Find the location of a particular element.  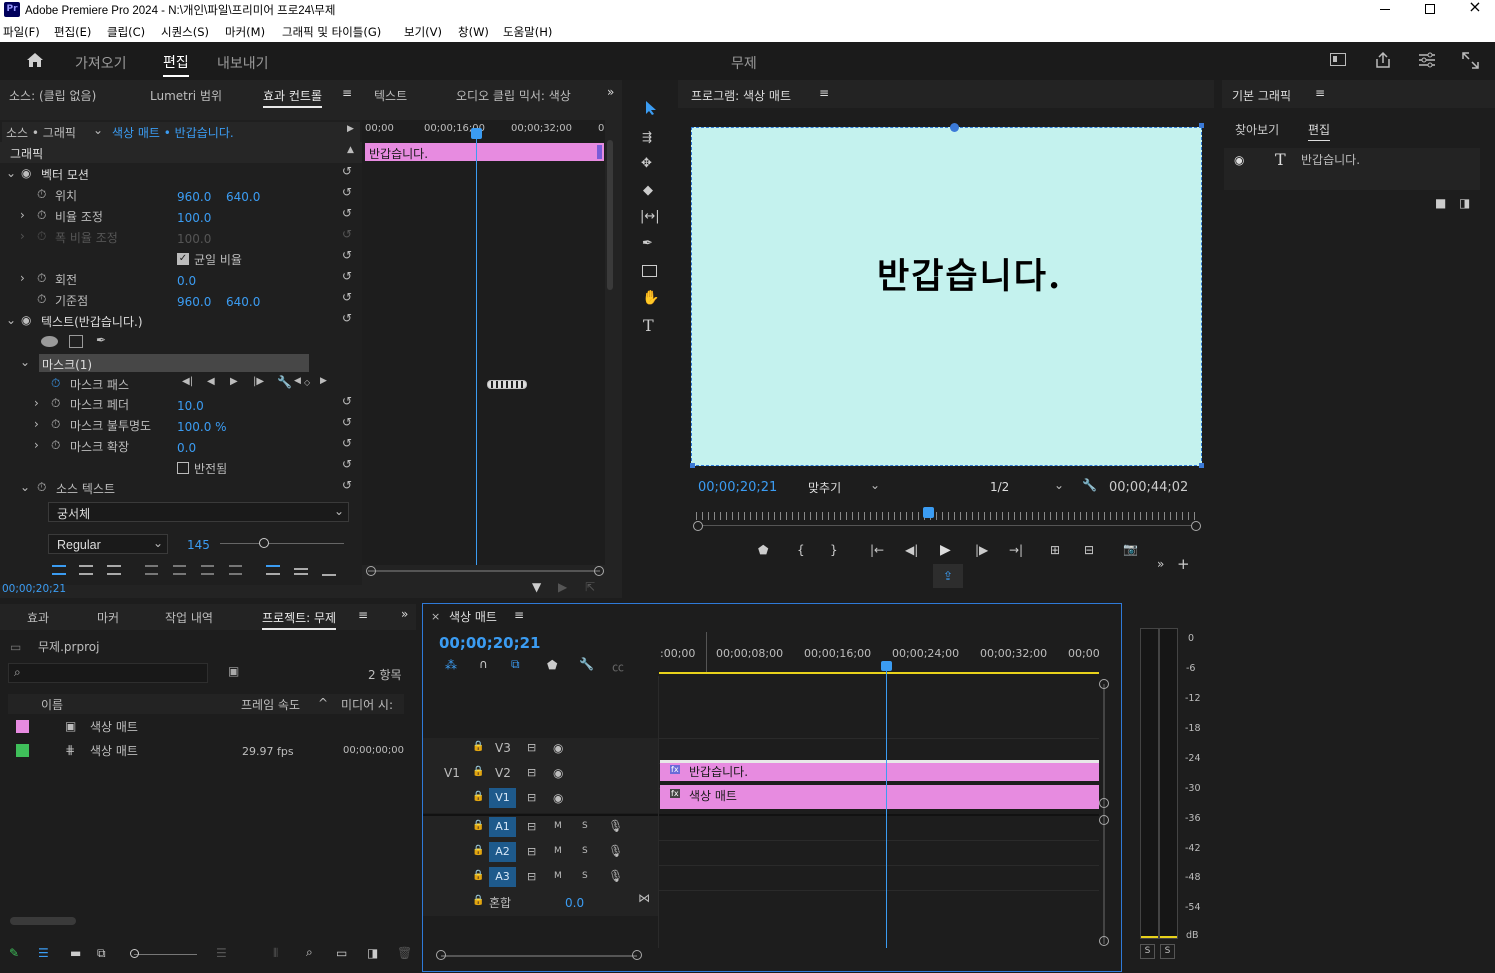

source-patch-v1: V1 is located at coordinates (452, 773).